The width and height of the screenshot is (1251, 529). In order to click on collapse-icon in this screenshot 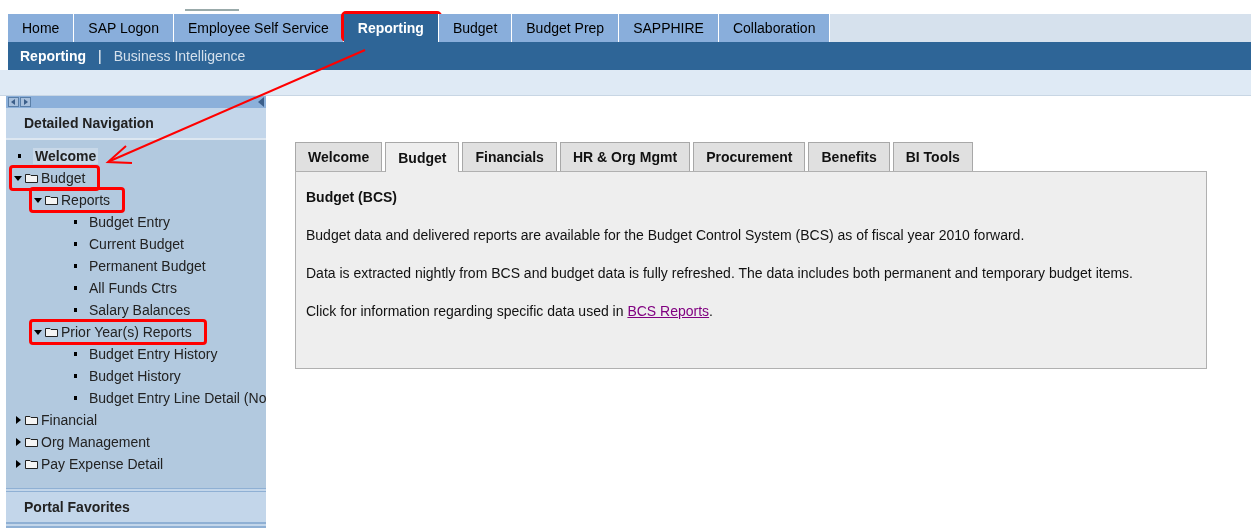, I will do `click(261, 102)`.